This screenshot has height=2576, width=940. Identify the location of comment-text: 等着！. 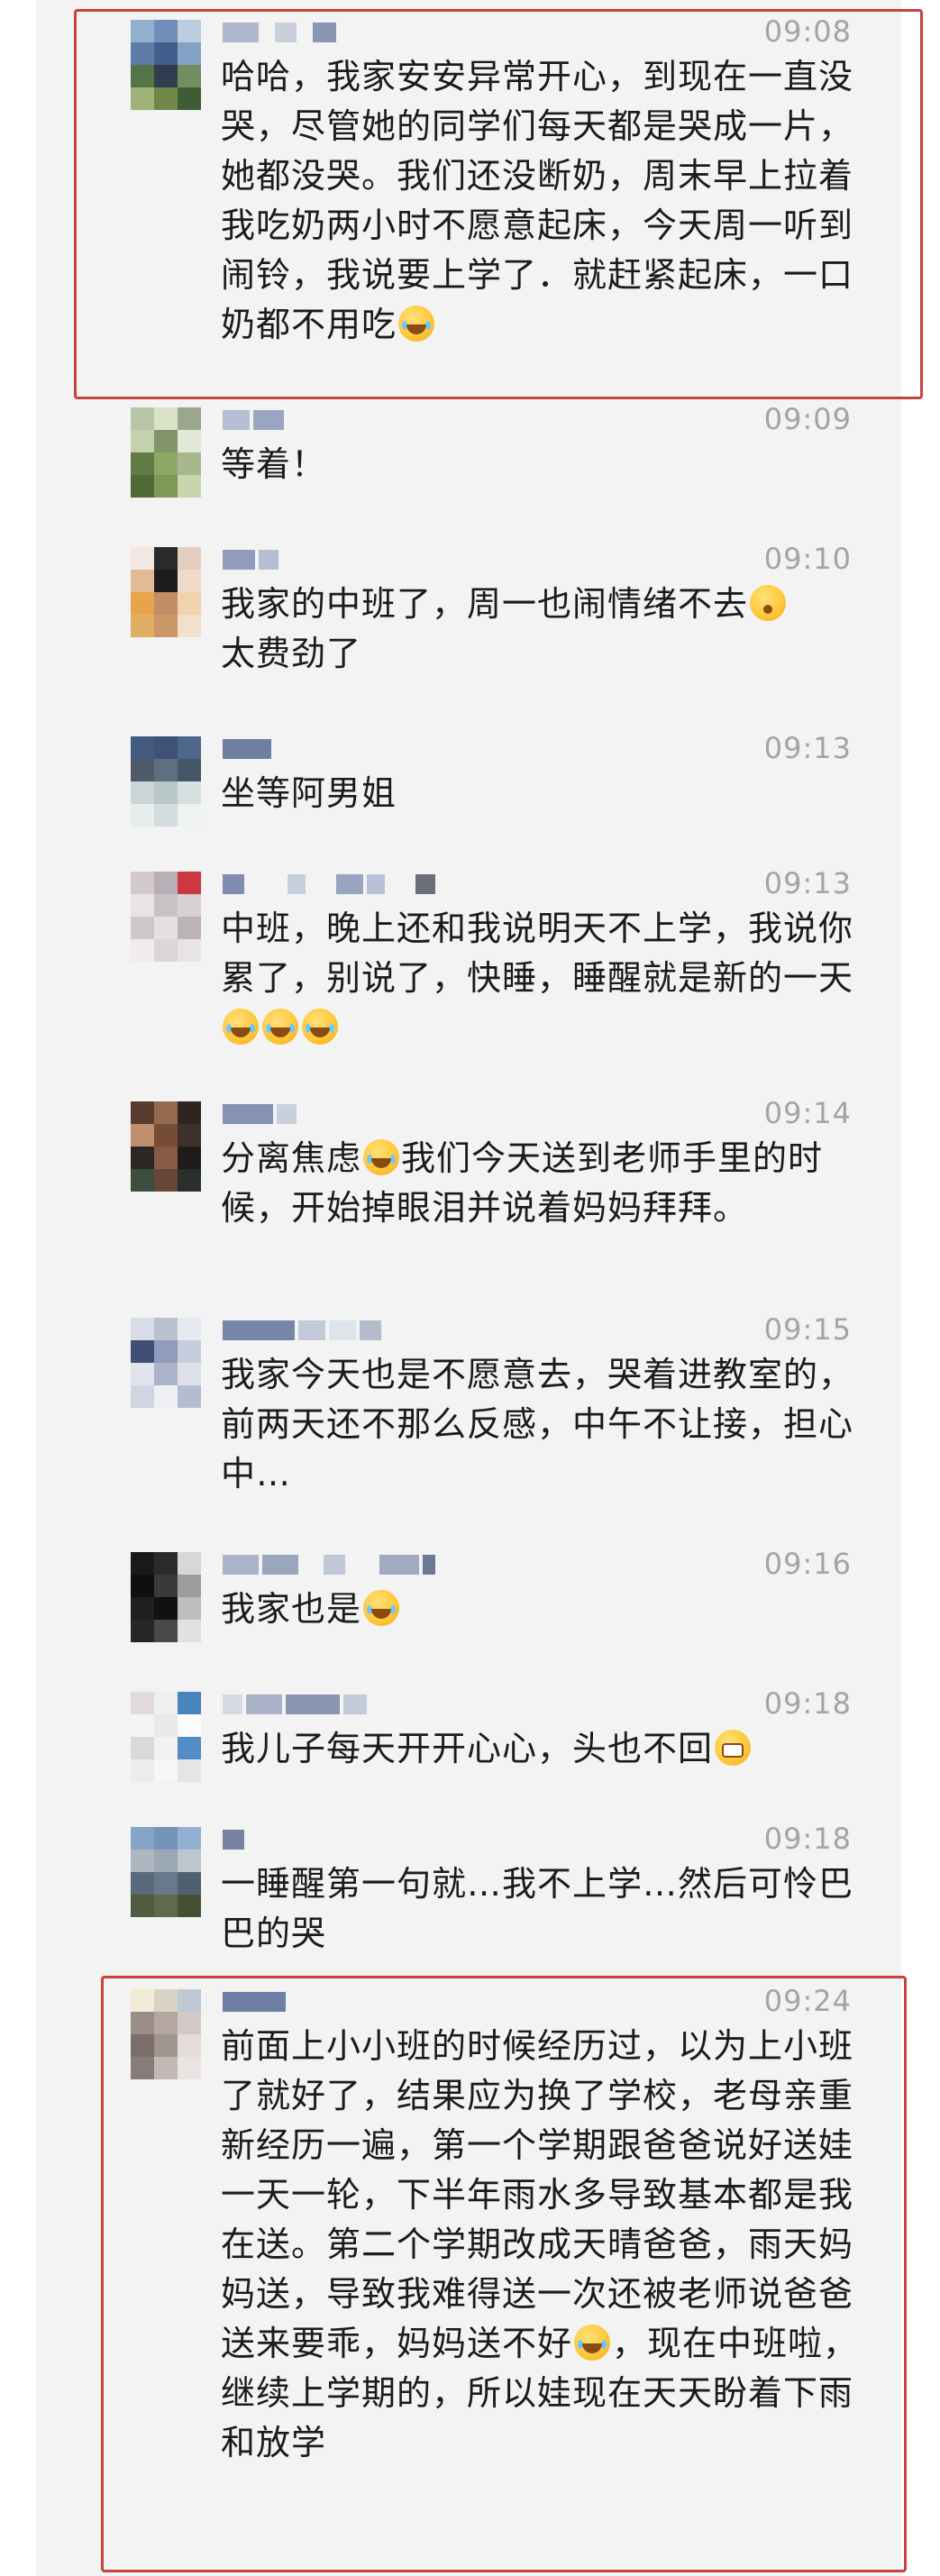
(541, 464).